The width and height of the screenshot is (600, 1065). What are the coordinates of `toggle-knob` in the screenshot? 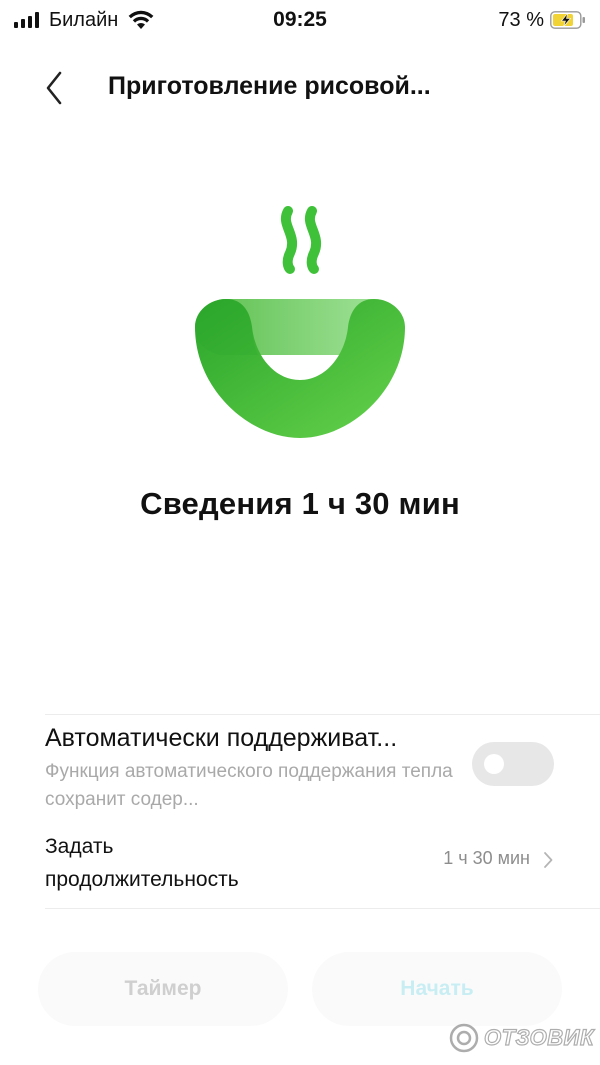 It's located at (494, 764).